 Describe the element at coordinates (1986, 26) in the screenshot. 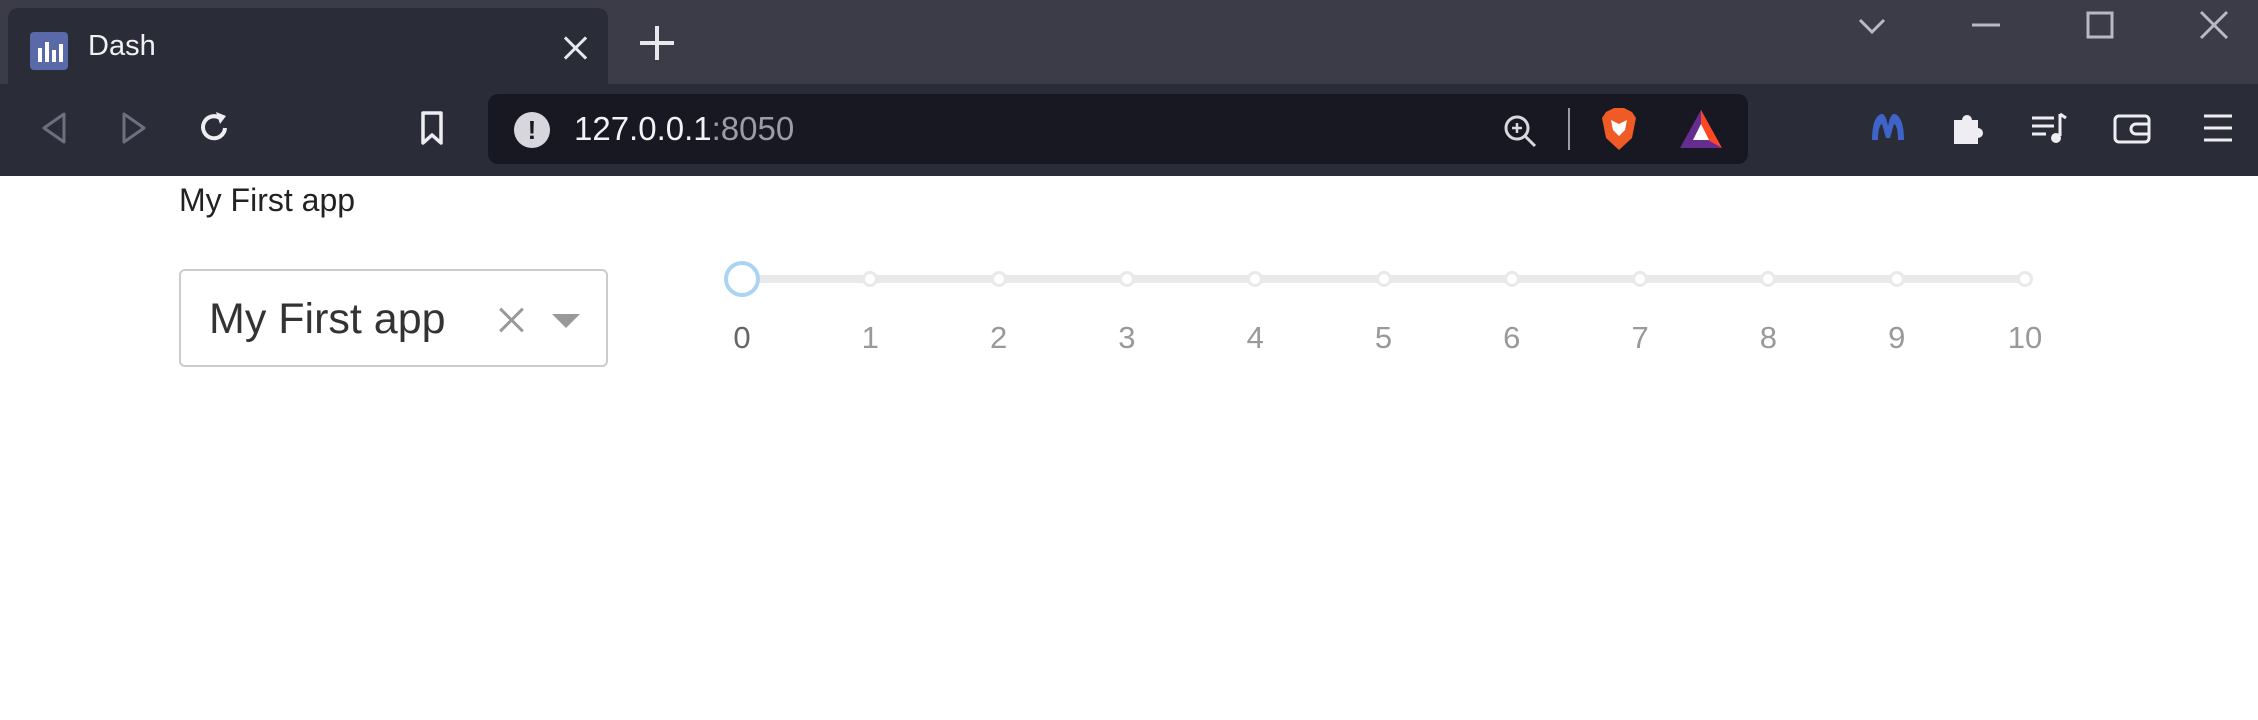

I see `minimize-icon` at that location.